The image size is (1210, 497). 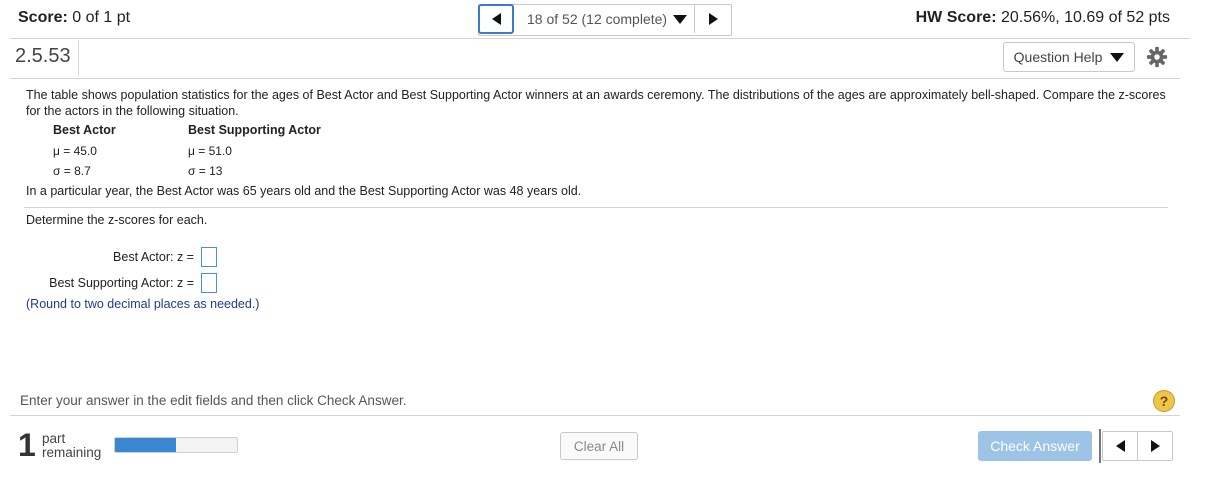 I want to click on hw-score-label: HW Score:, so click(x=956, y=17).